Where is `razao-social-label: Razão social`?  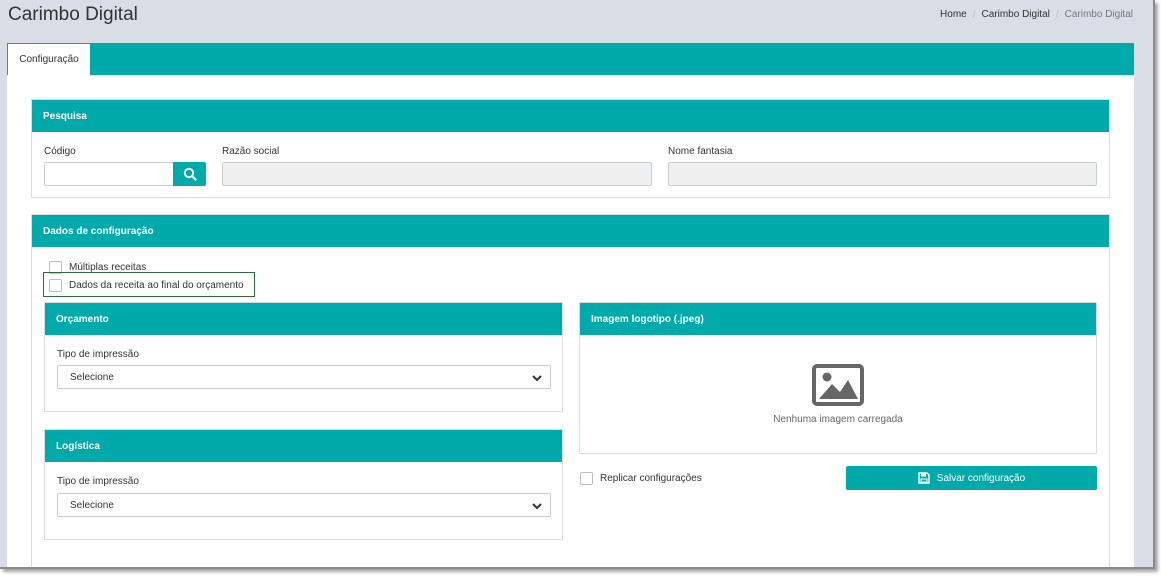 razao-social-label: Razão social is located at coordinates (251, 151).